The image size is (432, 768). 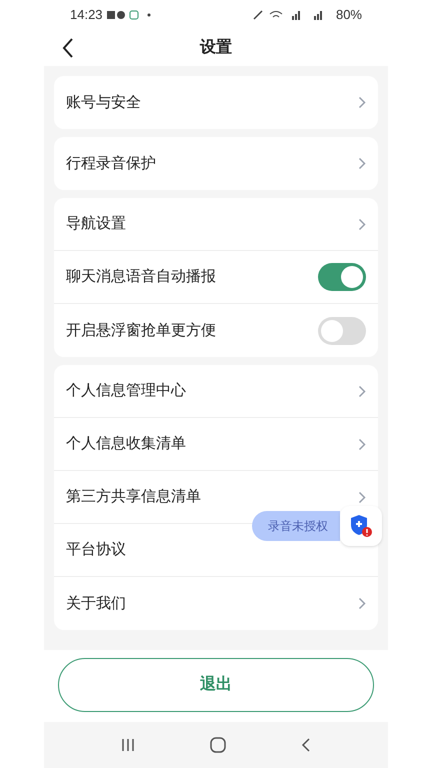 What do you see at coordinates (96, 604) in the screenshot?
I see `setting-label: 关于我们` at bounding box center [96, 604].